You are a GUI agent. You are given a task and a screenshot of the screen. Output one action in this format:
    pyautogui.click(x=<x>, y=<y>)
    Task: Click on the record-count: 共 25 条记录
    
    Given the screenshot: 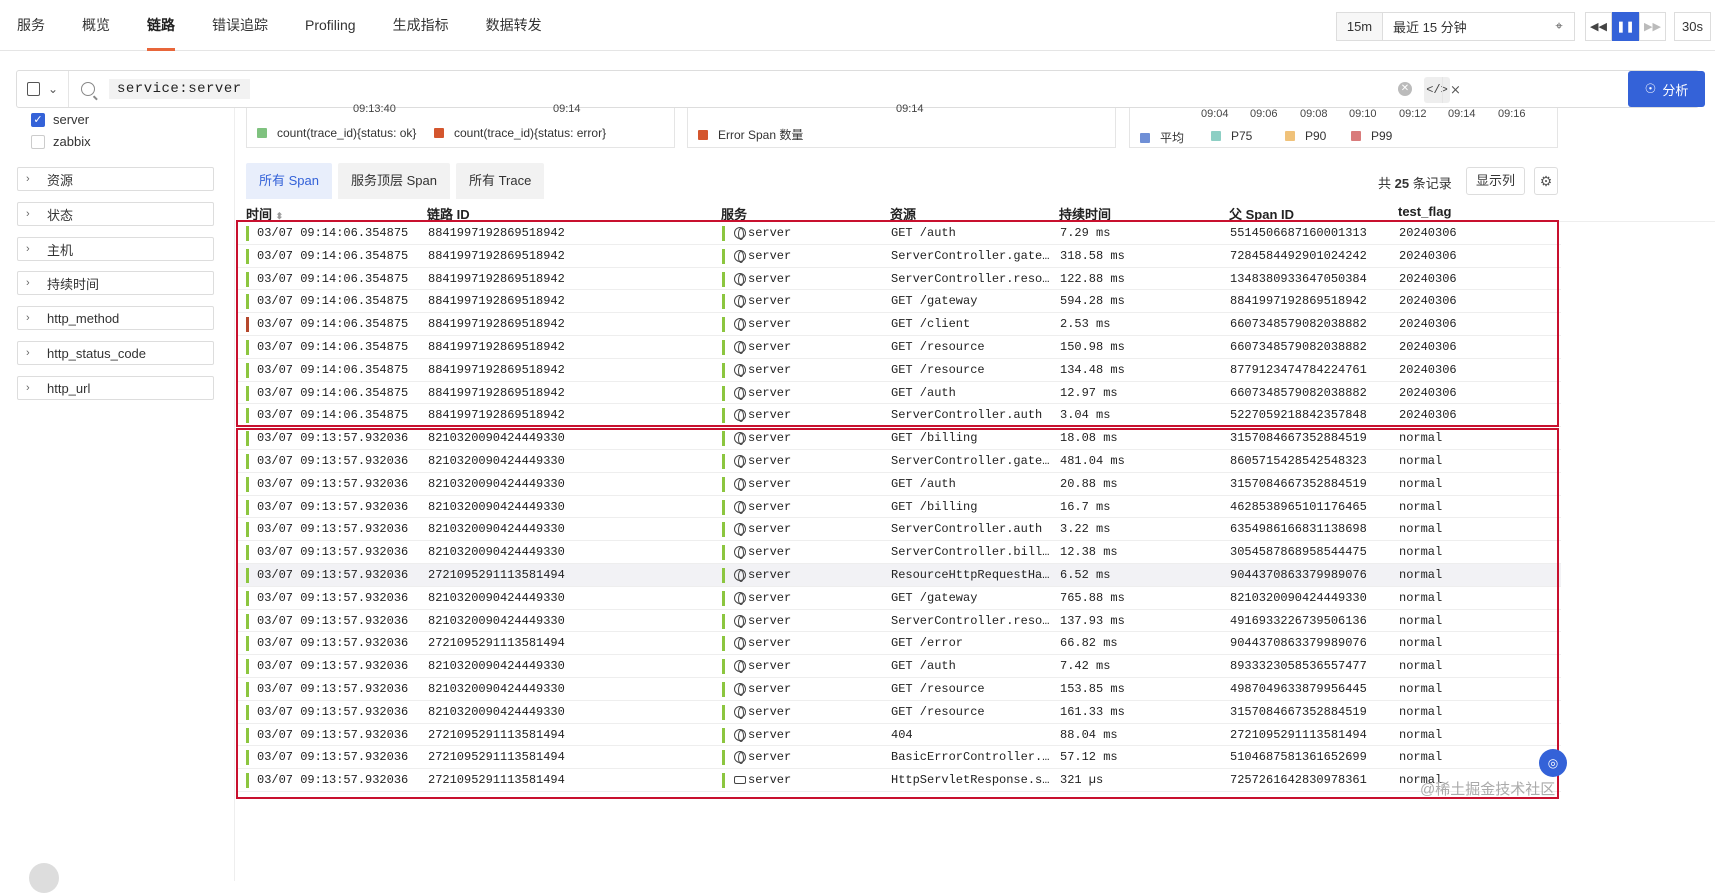 What is the action you would take?
    pyautogui.click(x=1415, y=182)
    